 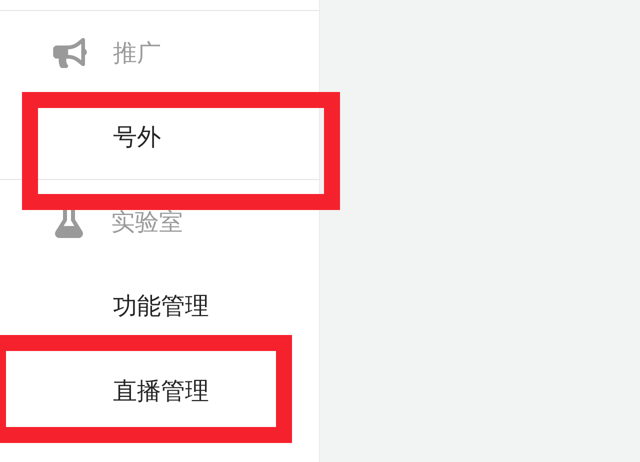 I want to click on menu-item: 号外, so click(x=137, y=136).